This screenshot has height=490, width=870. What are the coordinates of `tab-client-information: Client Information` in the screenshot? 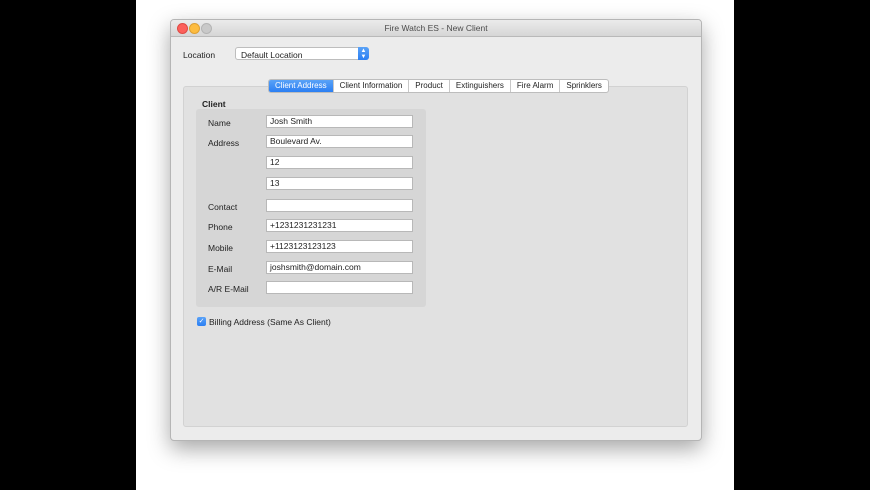 It's located at (370, 86).